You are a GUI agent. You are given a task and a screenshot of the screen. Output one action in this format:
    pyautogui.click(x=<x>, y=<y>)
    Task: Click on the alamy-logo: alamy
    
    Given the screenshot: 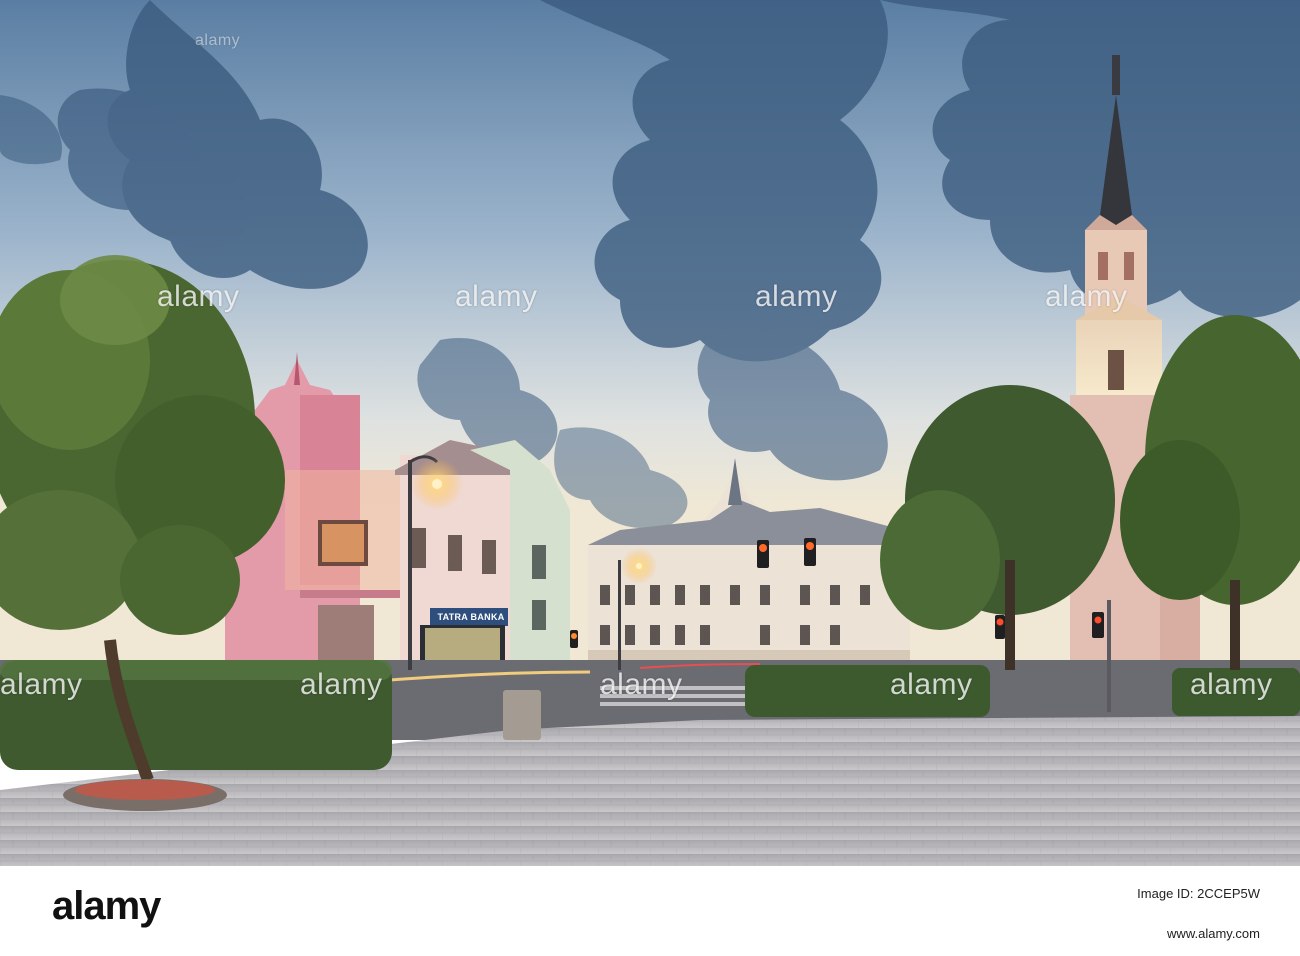 What is the action you would take?
    pyautogui.click(x=106, y=906)
    